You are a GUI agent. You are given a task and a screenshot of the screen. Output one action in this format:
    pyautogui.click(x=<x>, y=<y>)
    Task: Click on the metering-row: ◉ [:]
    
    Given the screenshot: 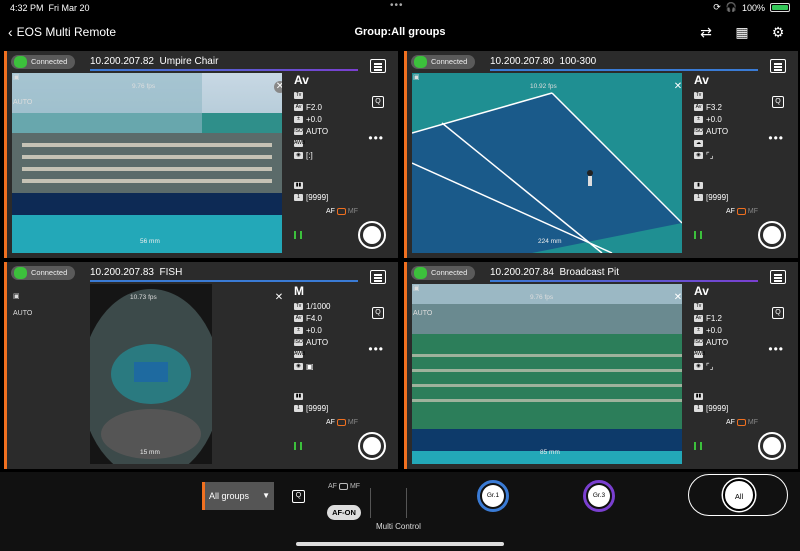 What is the action you would take?
    pyautogui.click(x=324, y=155)
    